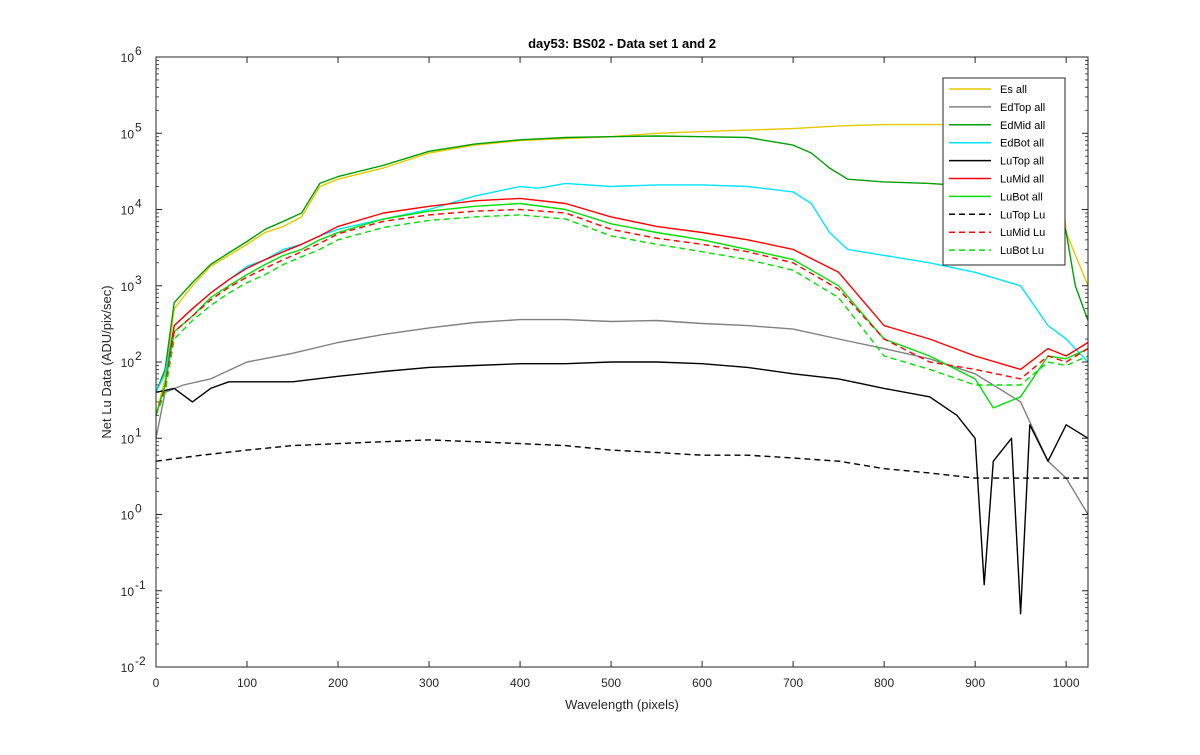 Image resolution: width=1200 pixels, height=755 pixels. Describe the element at coordinates (247, 683) in the screenshot. I see `x-tick-label: 100` at that location.